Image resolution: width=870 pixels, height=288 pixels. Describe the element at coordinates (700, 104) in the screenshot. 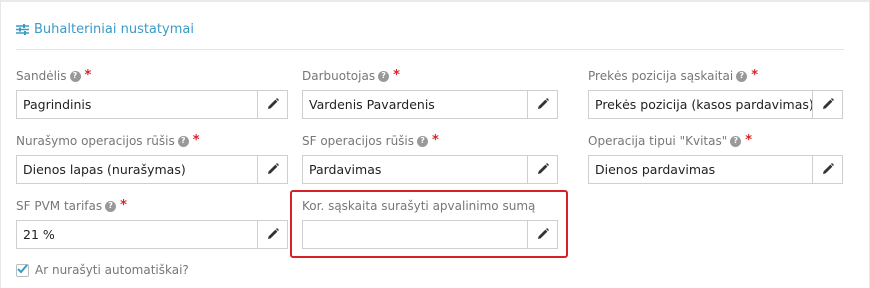

I see `invoice-item-input: Prekės pozicija (kasos pardavimas)` at that location.